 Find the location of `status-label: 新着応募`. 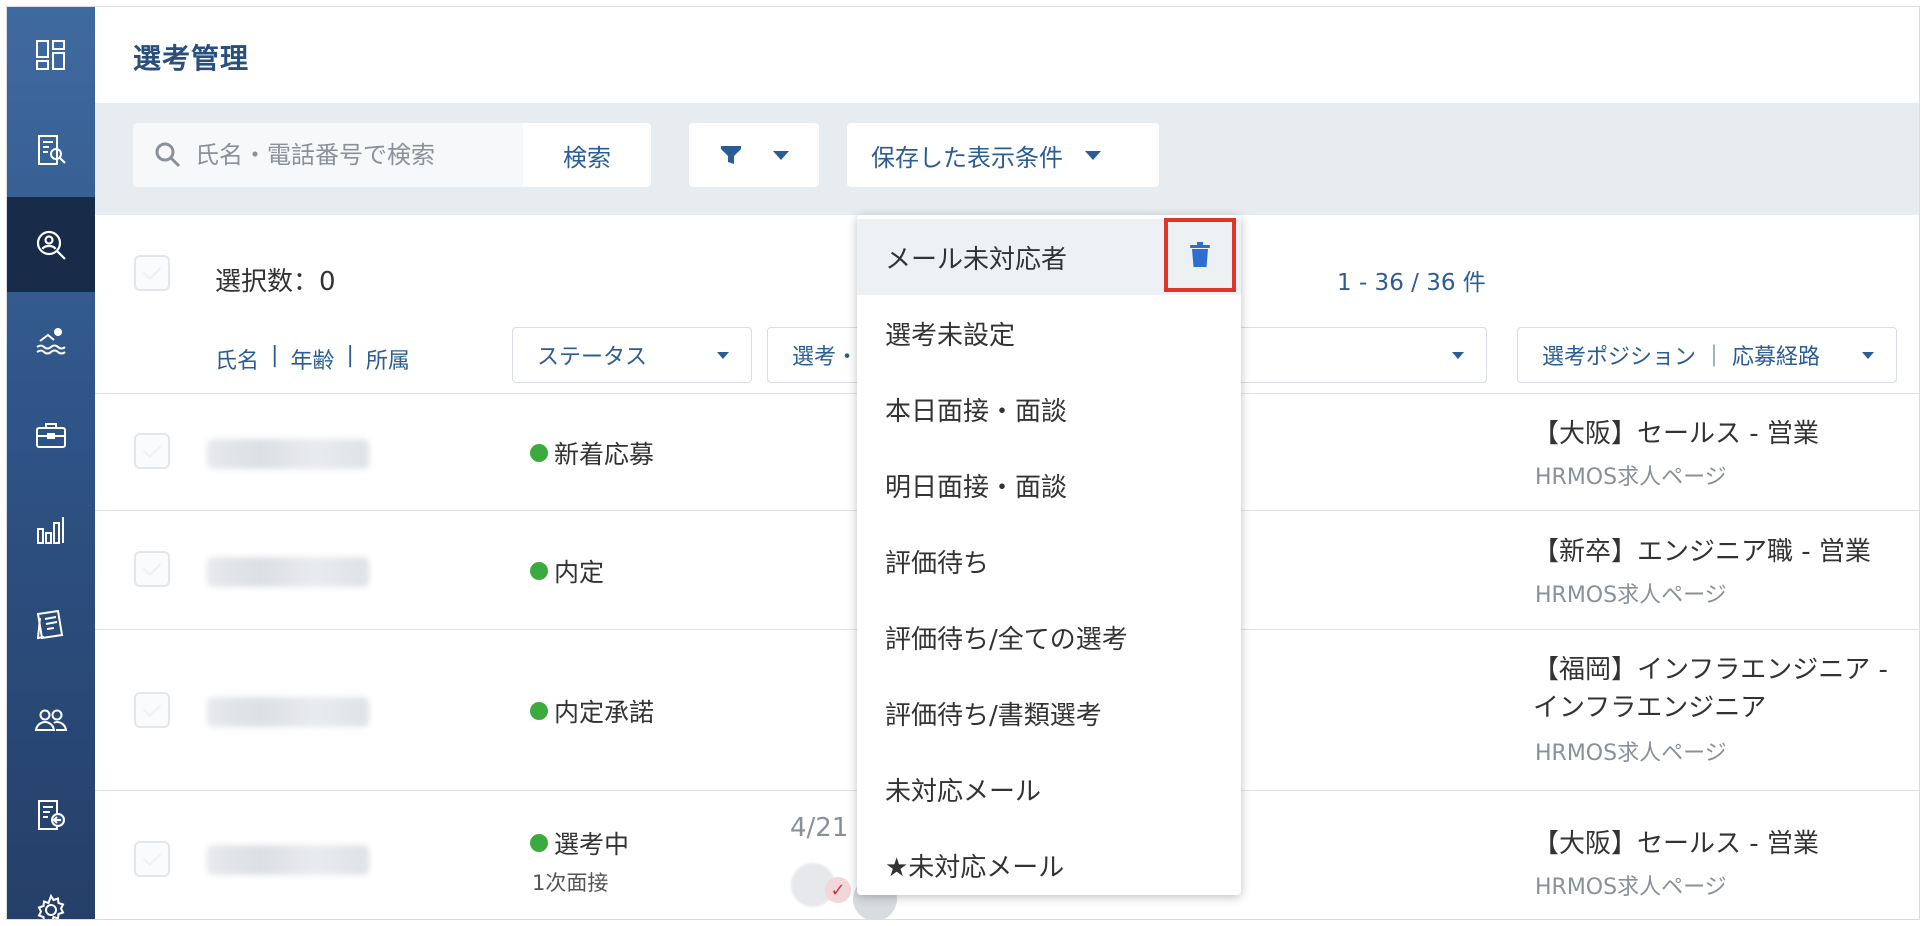

status-label: 新着応募 is located at coordinates (592, 453).